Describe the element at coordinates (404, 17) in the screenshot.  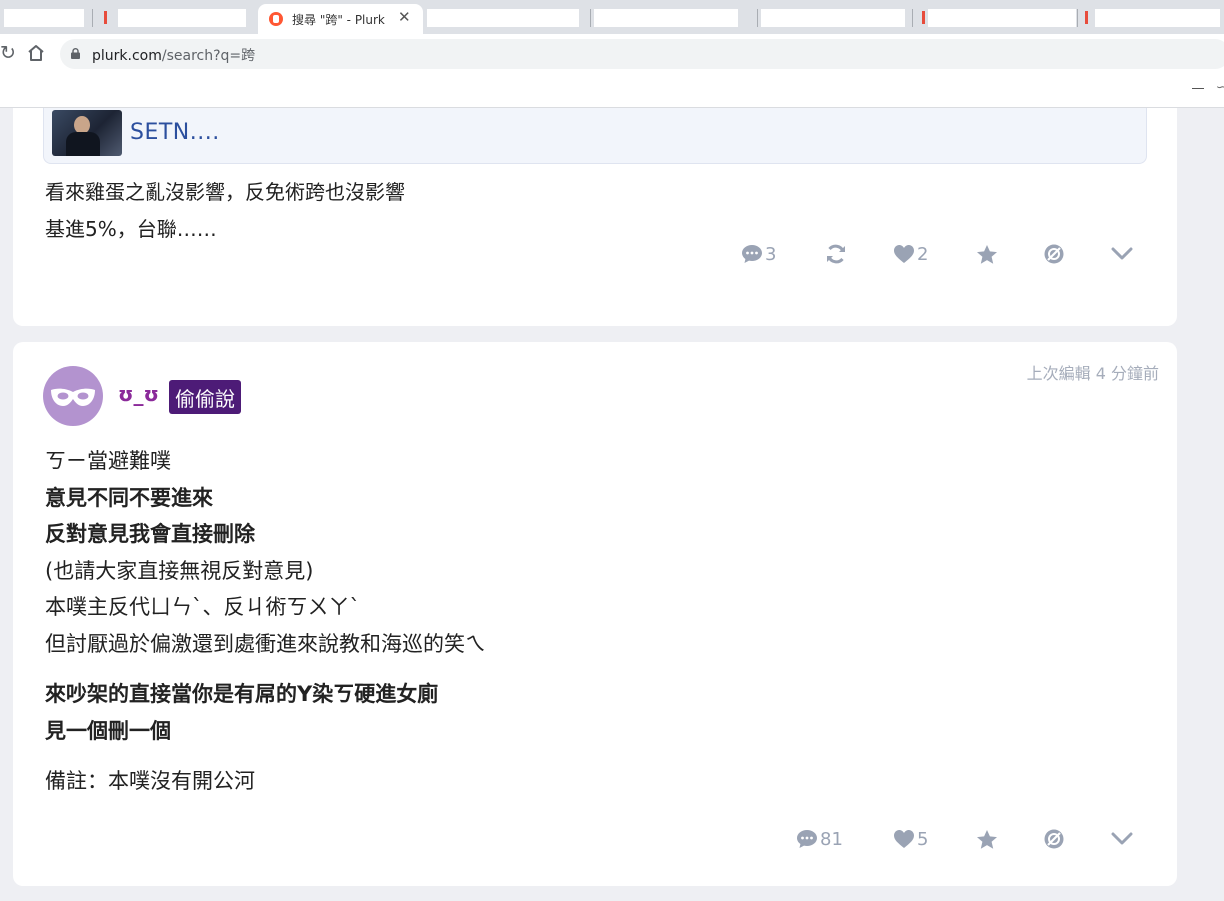
I see `close-tab-icon: ✕` at that location.